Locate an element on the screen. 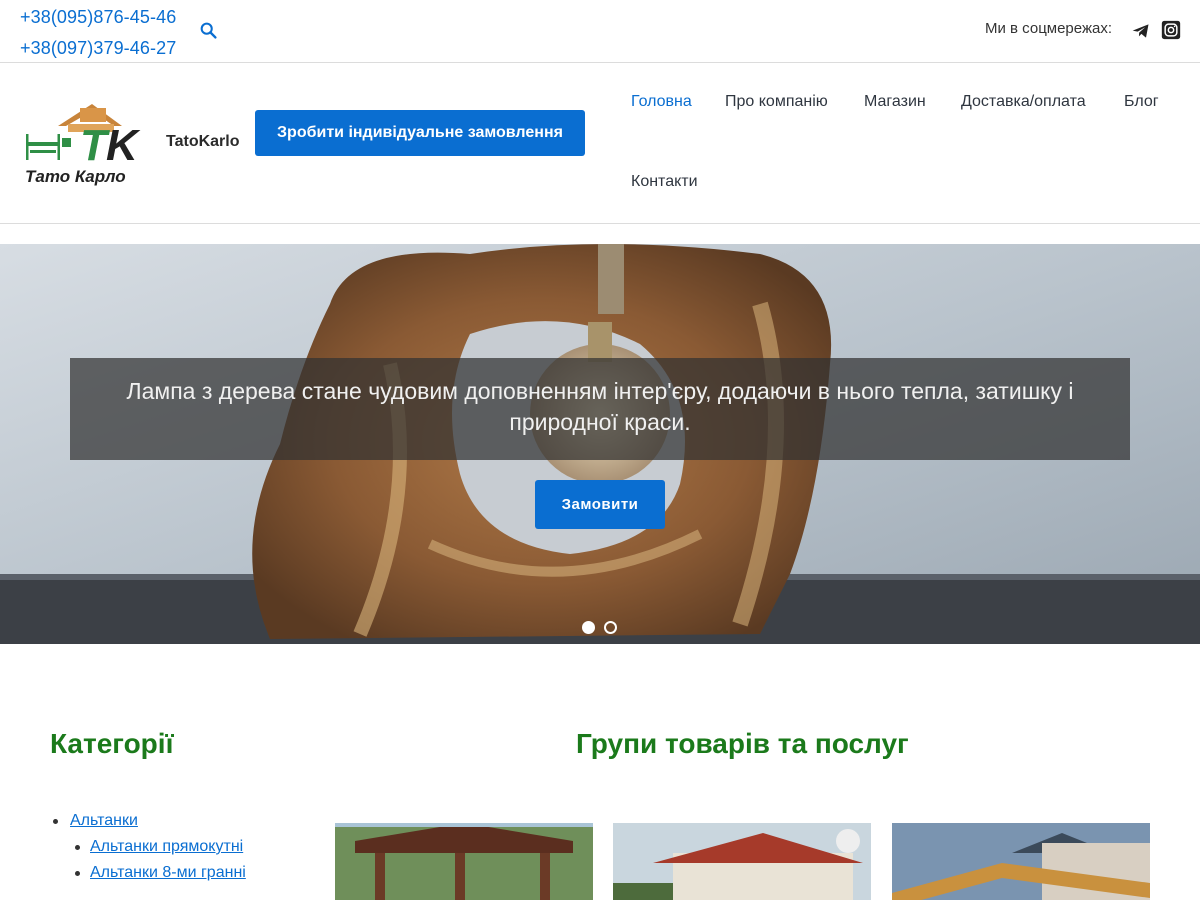 The image size is (1200, 900). category-item-rect-gazebos: Альтанки прямокутні is located at coordinates (166, 847).